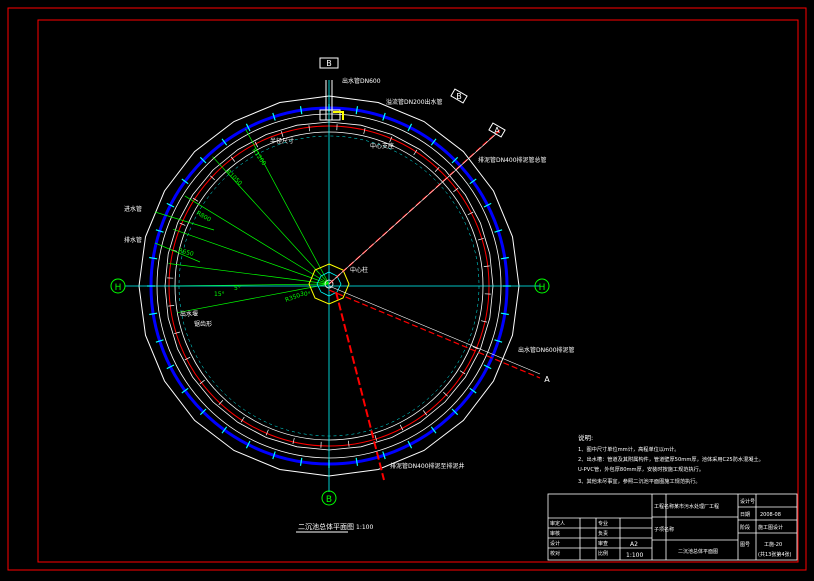  What do you see at coordinates (555, 543) in the screenshot?
I see `tb-role-3: 设计` at bounding box center [555, 543].